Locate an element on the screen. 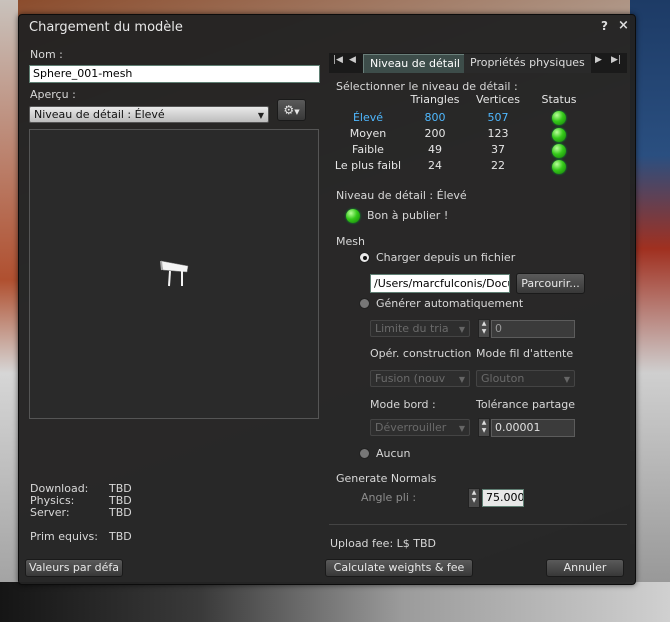 The width and height of the screenshot is (670, 622). share-tolerance-label: Tolérance partage is located at coordinates (525, 404).